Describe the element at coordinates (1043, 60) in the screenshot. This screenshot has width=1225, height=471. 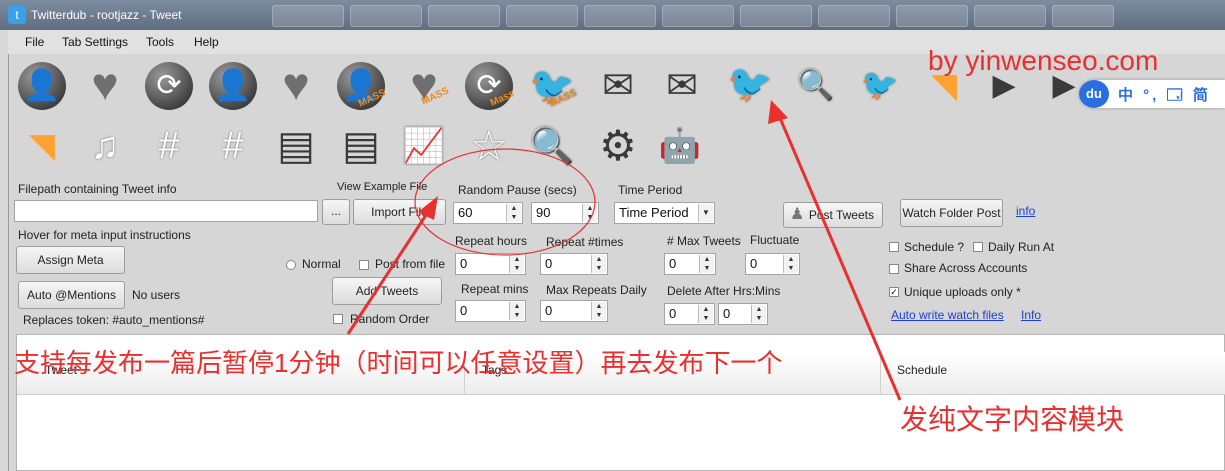
I see `watermark-text: by yinwenseo.com` at that location.